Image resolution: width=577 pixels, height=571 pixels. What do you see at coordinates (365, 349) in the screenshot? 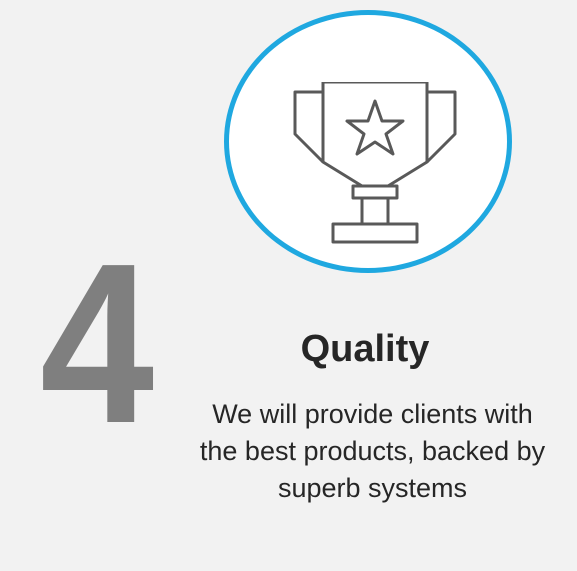
I see `card-title: Quality` at bounding box center [365, 349].